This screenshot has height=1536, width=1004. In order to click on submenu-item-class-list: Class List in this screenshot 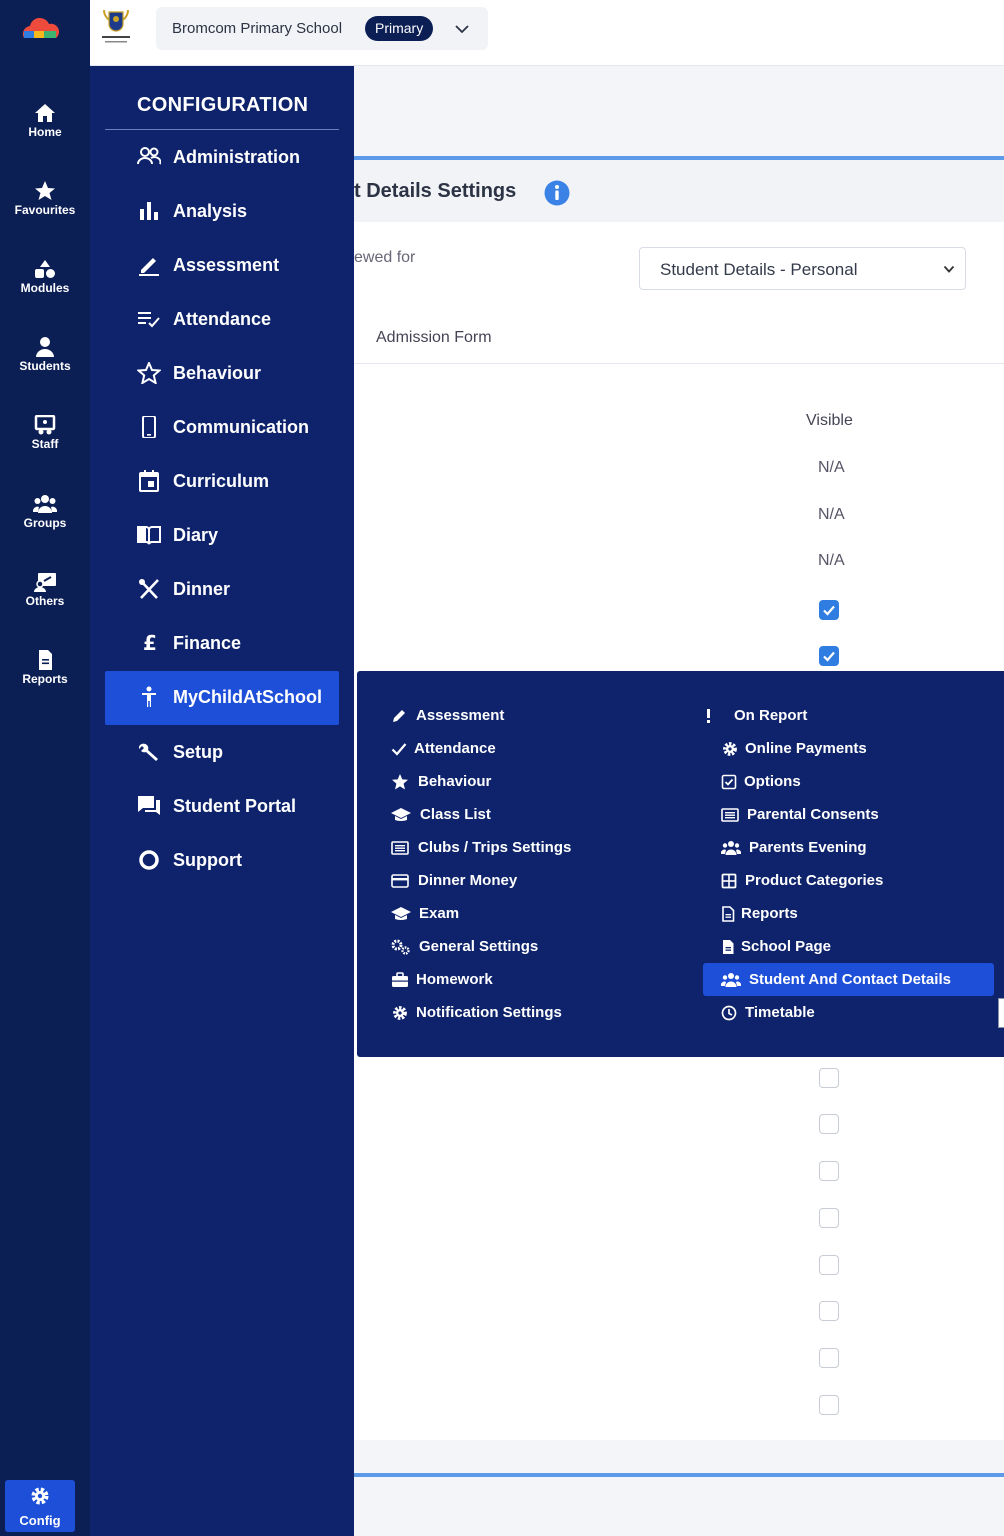, I will do `click(541, 815)`.